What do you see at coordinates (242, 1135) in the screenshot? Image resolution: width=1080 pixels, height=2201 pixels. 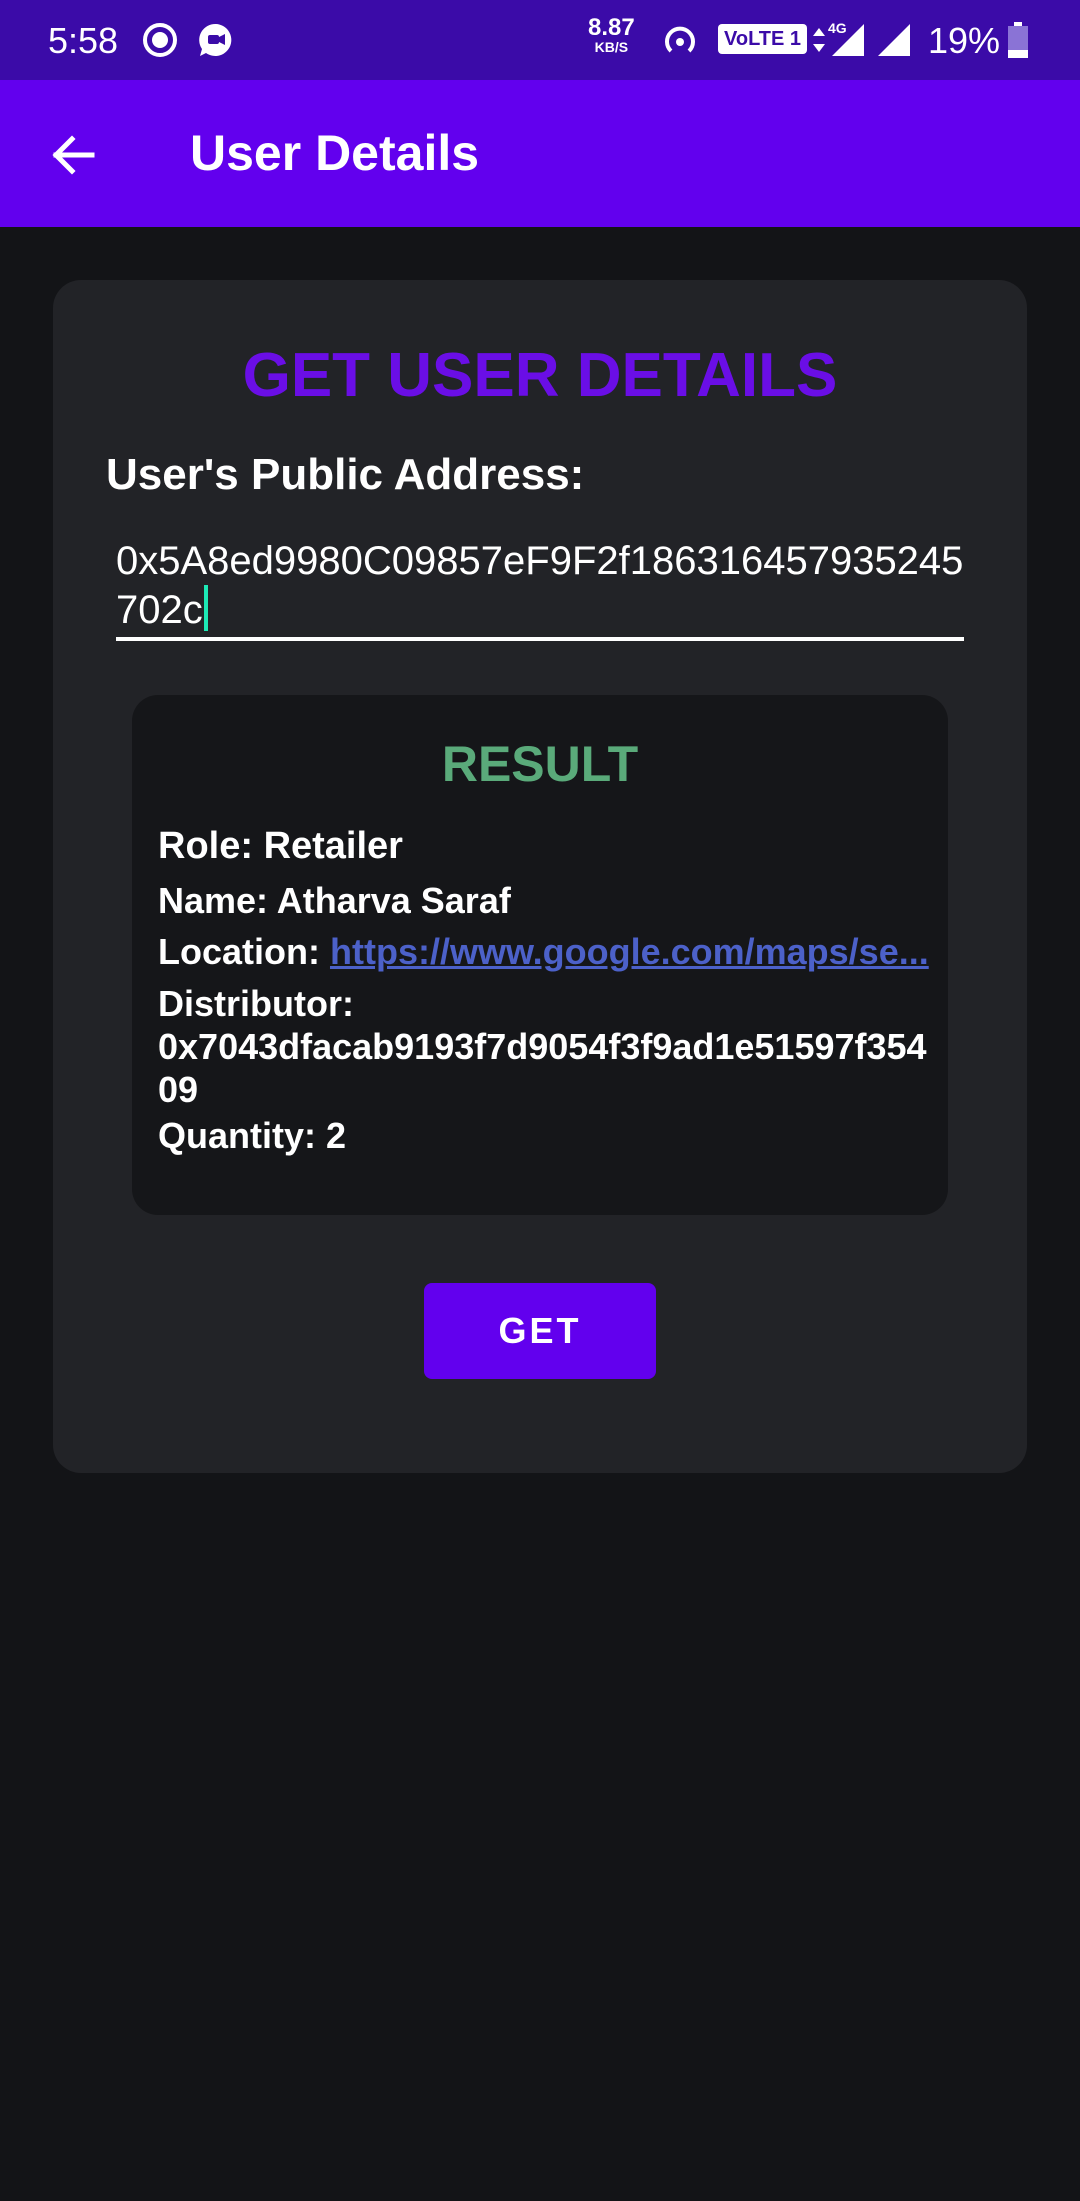 I see `quantity-label: Quantity:` at bounding box center [242, 1135].